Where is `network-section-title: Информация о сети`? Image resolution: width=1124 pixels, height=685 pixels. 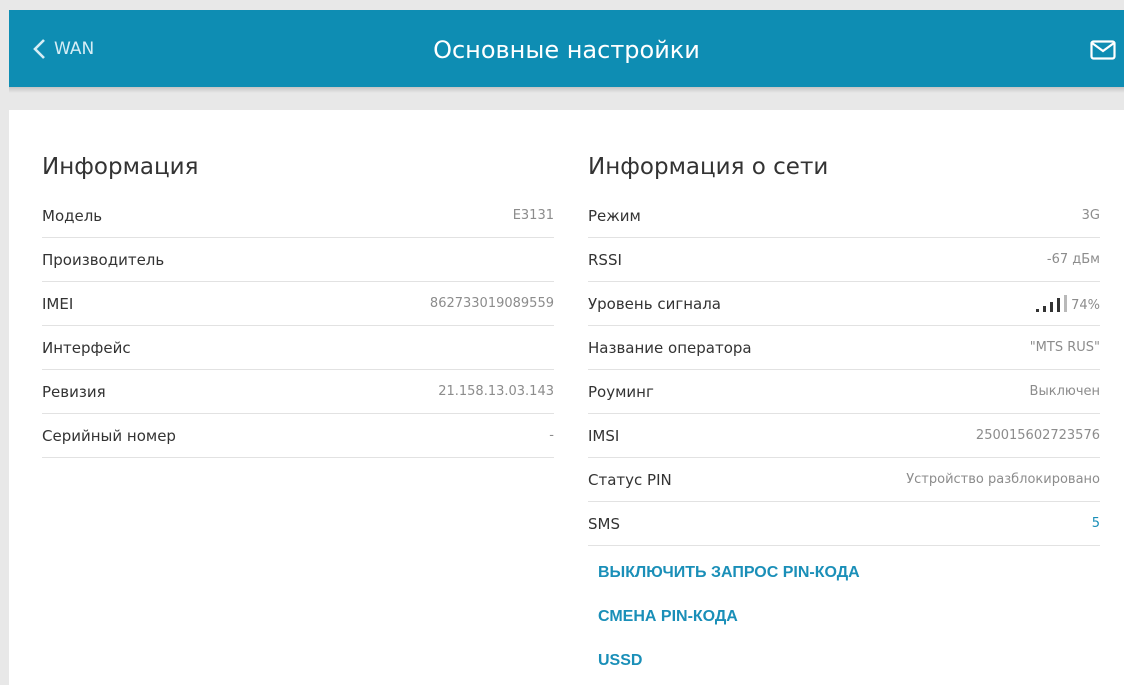
network-section-title: Информация о сети is located at coordinates (708, 167).